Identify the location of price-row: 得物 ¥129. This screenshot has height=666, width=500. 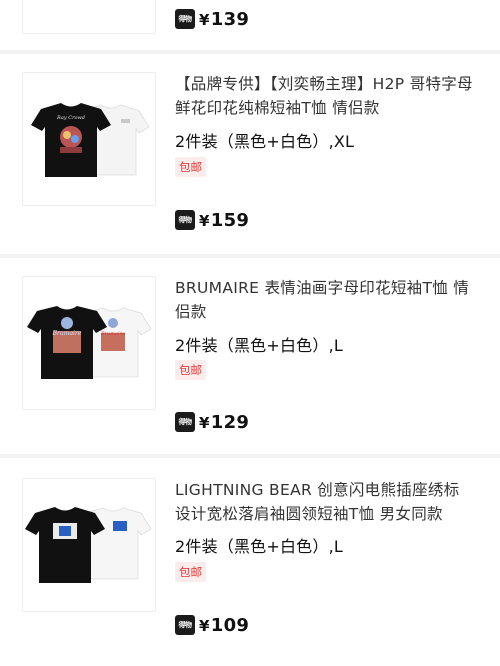
(212, 422).